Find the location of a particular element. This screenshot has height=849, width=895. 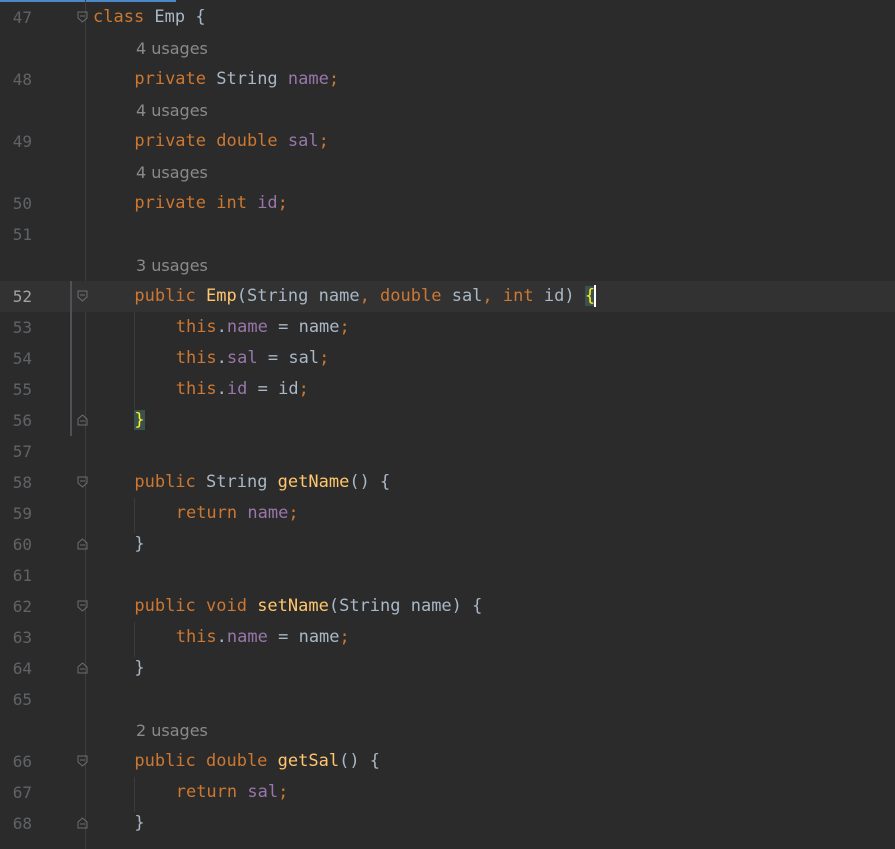

usages-hint-text: 2 usages is located at coordinates (172, 730).